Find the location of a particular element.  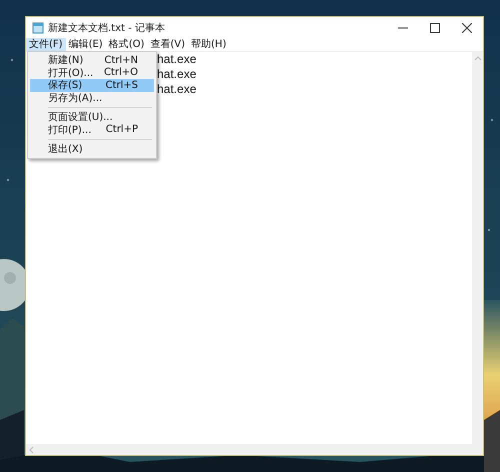

menu-entry: 保存(S) Ctrl+S is located at coordinates (92, 85).